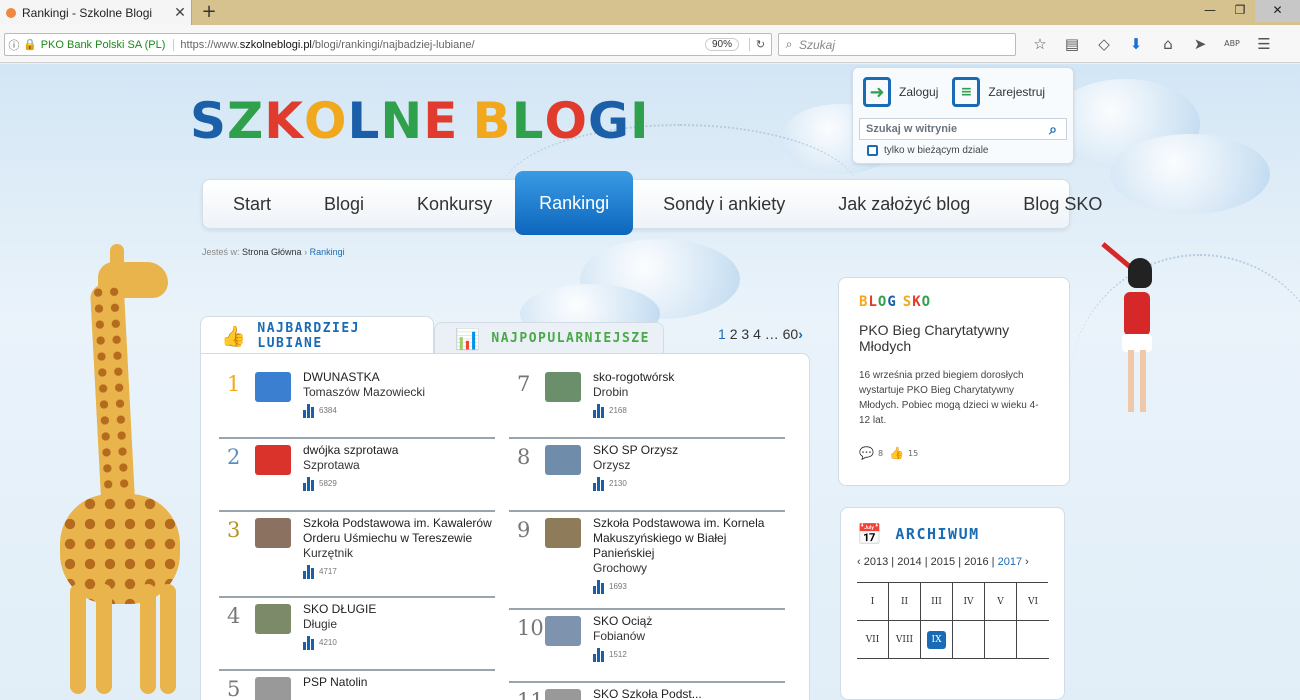 Image resolution: width=1300 pixels, height=700 pixels. Describe the element at coordinates (272, 252) in the screenshot. I see `breadcrumb-home: Strona Główna` at that location.